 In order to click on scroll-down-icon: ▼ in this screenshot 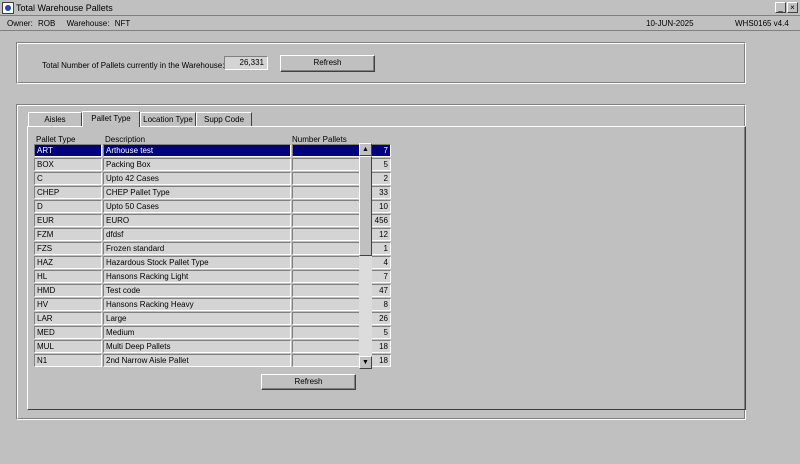, I will do `click(365, 362)`.